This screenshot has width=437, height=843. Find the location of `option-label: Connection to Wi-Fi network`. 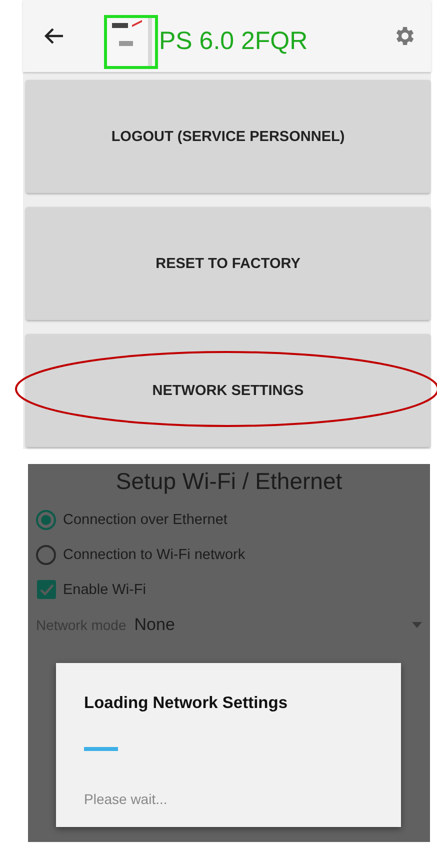

option-label: Connection to Wi-Fi network is located at coordinates (154, 554).